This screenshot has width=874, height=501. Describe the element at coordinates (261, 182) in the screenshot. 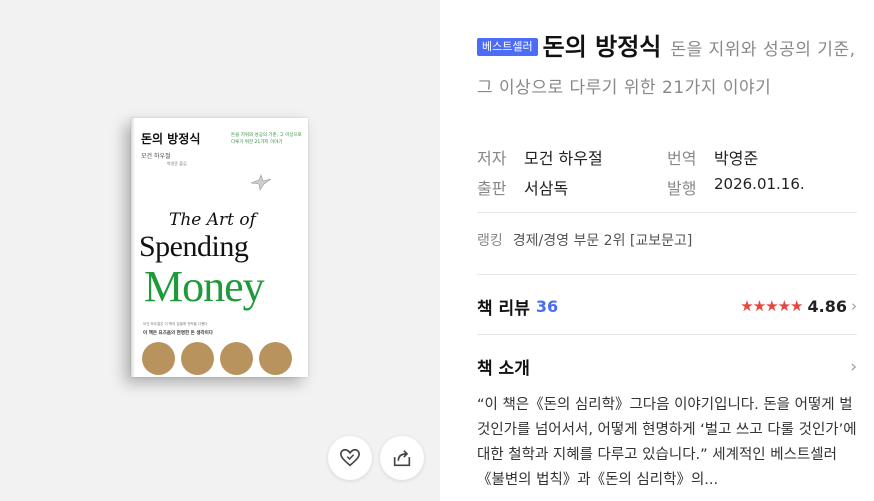

I see `paper-bird-icon` at that location.